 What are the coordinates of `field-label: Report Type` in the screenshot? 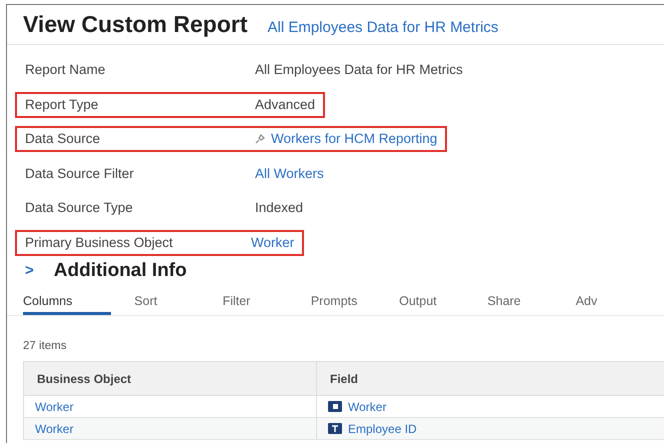 It's located at (62, 105).